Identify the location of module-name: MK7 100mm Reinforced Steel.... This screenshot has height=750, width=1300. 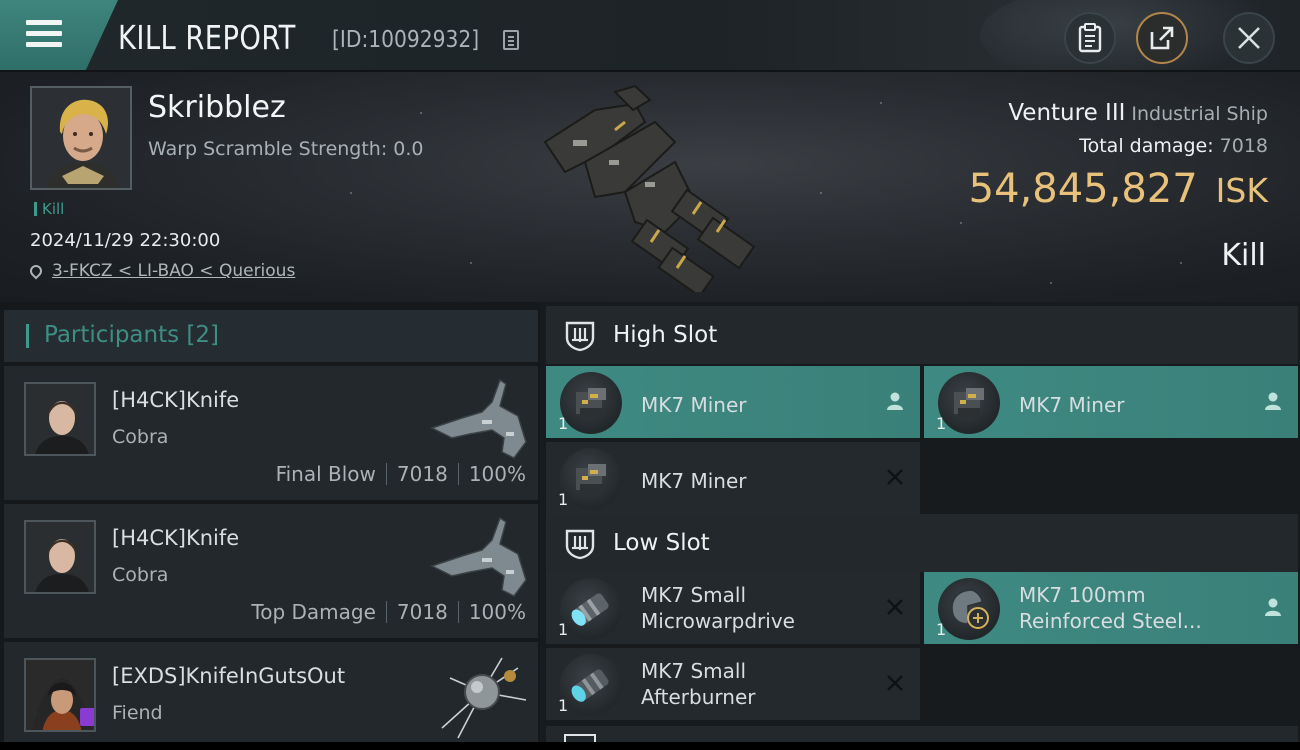
(1110, 608).